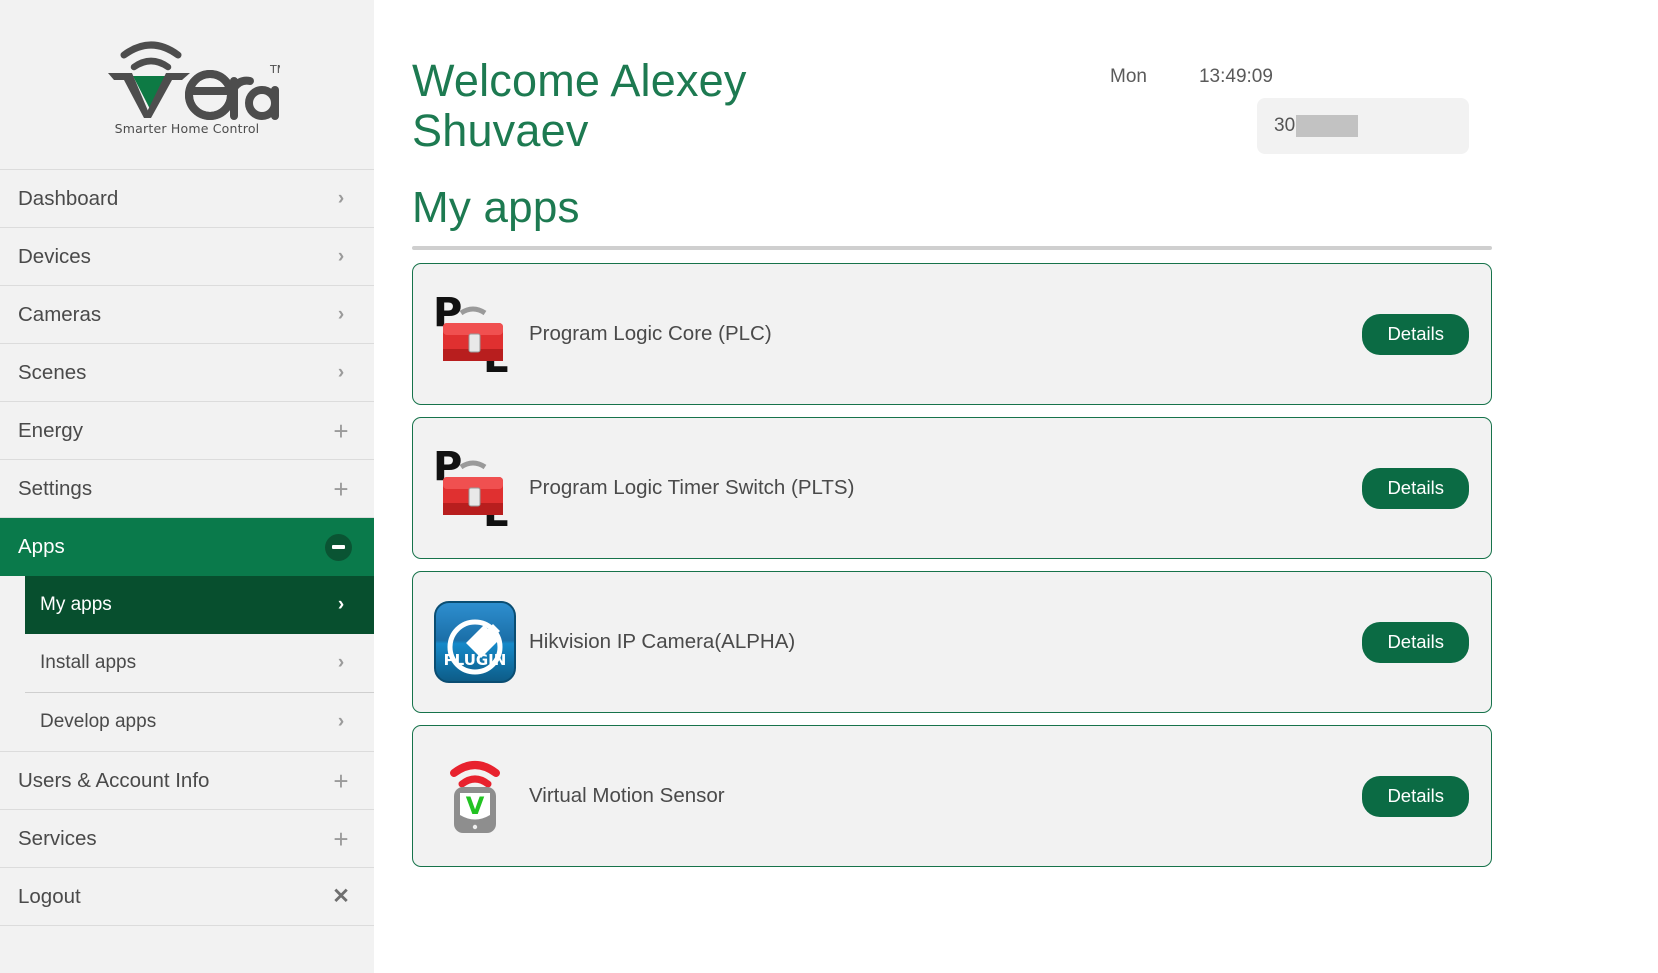 This screenshot has height=973, width=1658. Describe the element at coordinates (952, 334) in the screenshot. I see `list-item: P L Program Logic Core (PLC) Details` at that location.